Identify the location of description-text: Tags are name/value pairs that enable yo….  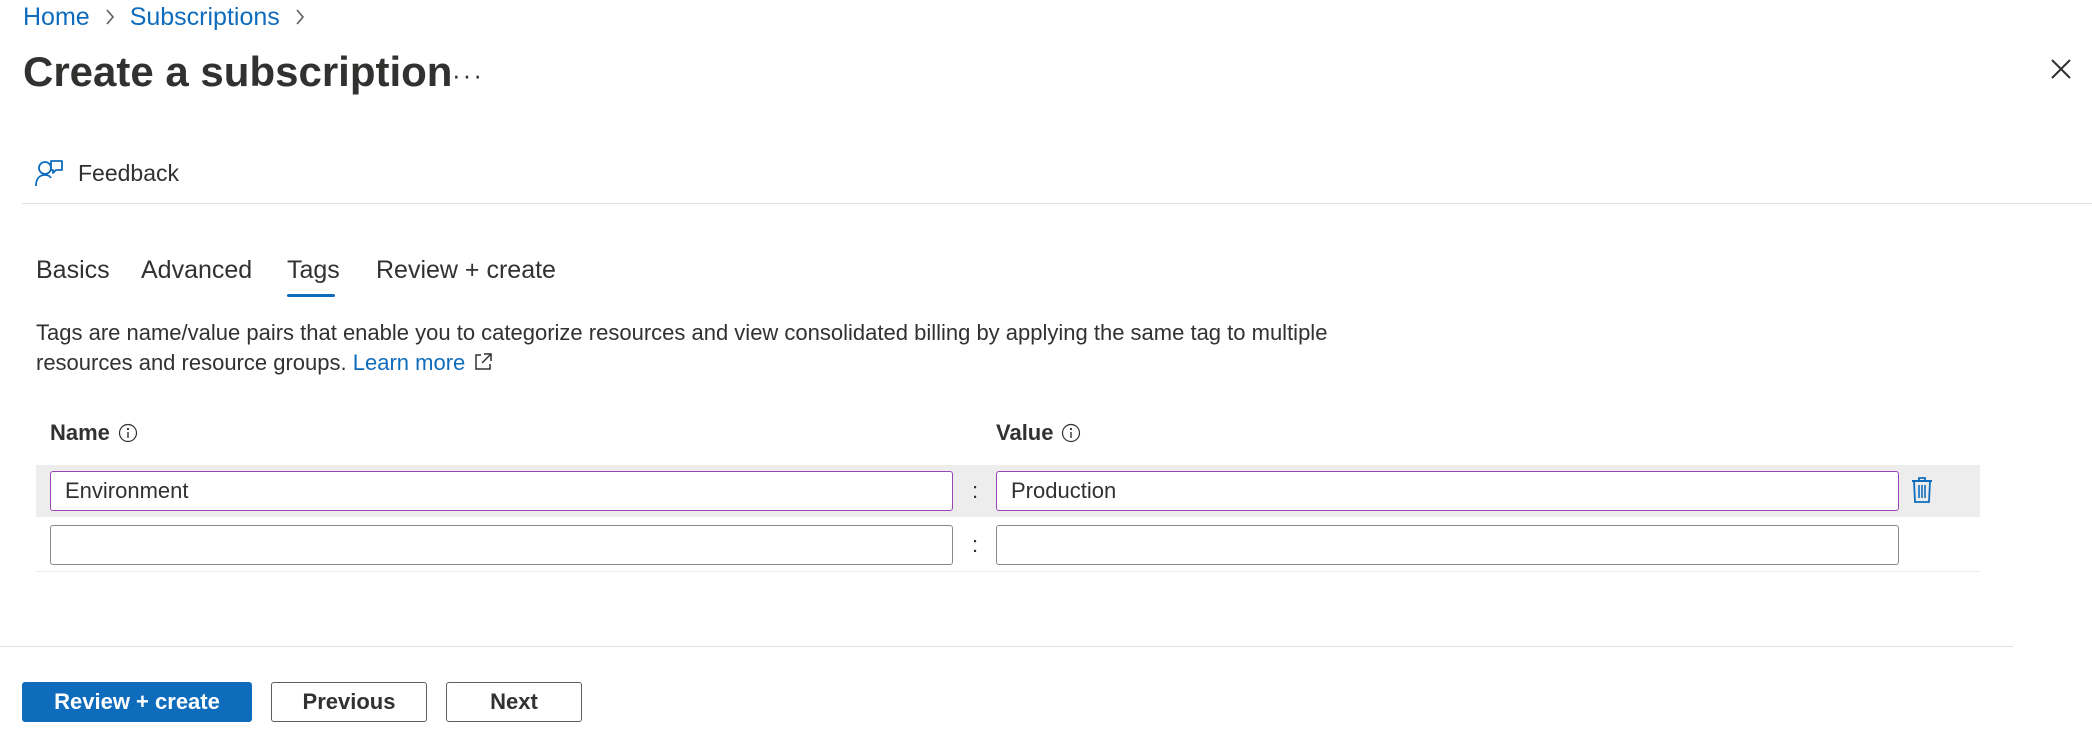
(682, 347).